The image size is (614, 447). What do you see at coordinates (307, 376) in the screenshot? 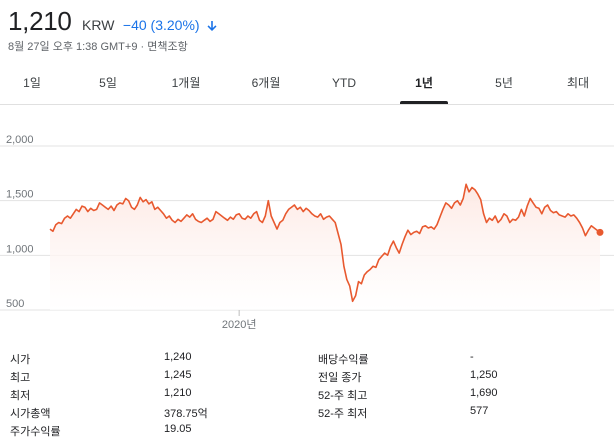
I see `stats-row: 최고 1,245 전일 종가 1,250` at bounding box center [307, 376].